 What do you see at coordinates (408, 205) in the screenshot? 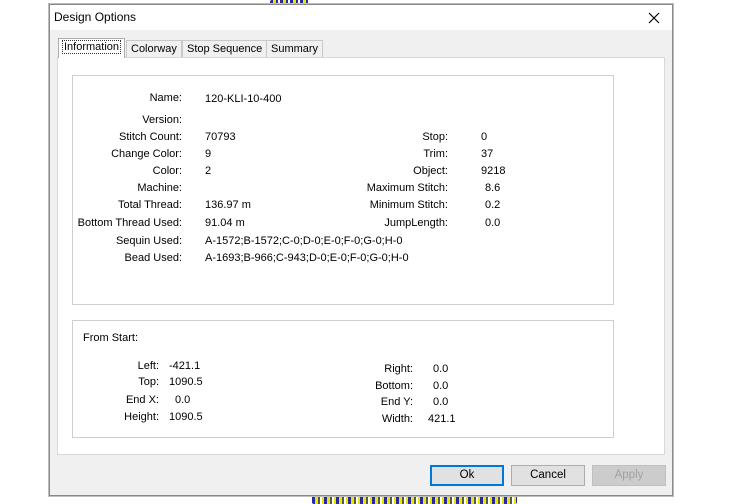
I see `minimum-stitch-label: Minimum Stitch:` at bounding box center [408, 205].